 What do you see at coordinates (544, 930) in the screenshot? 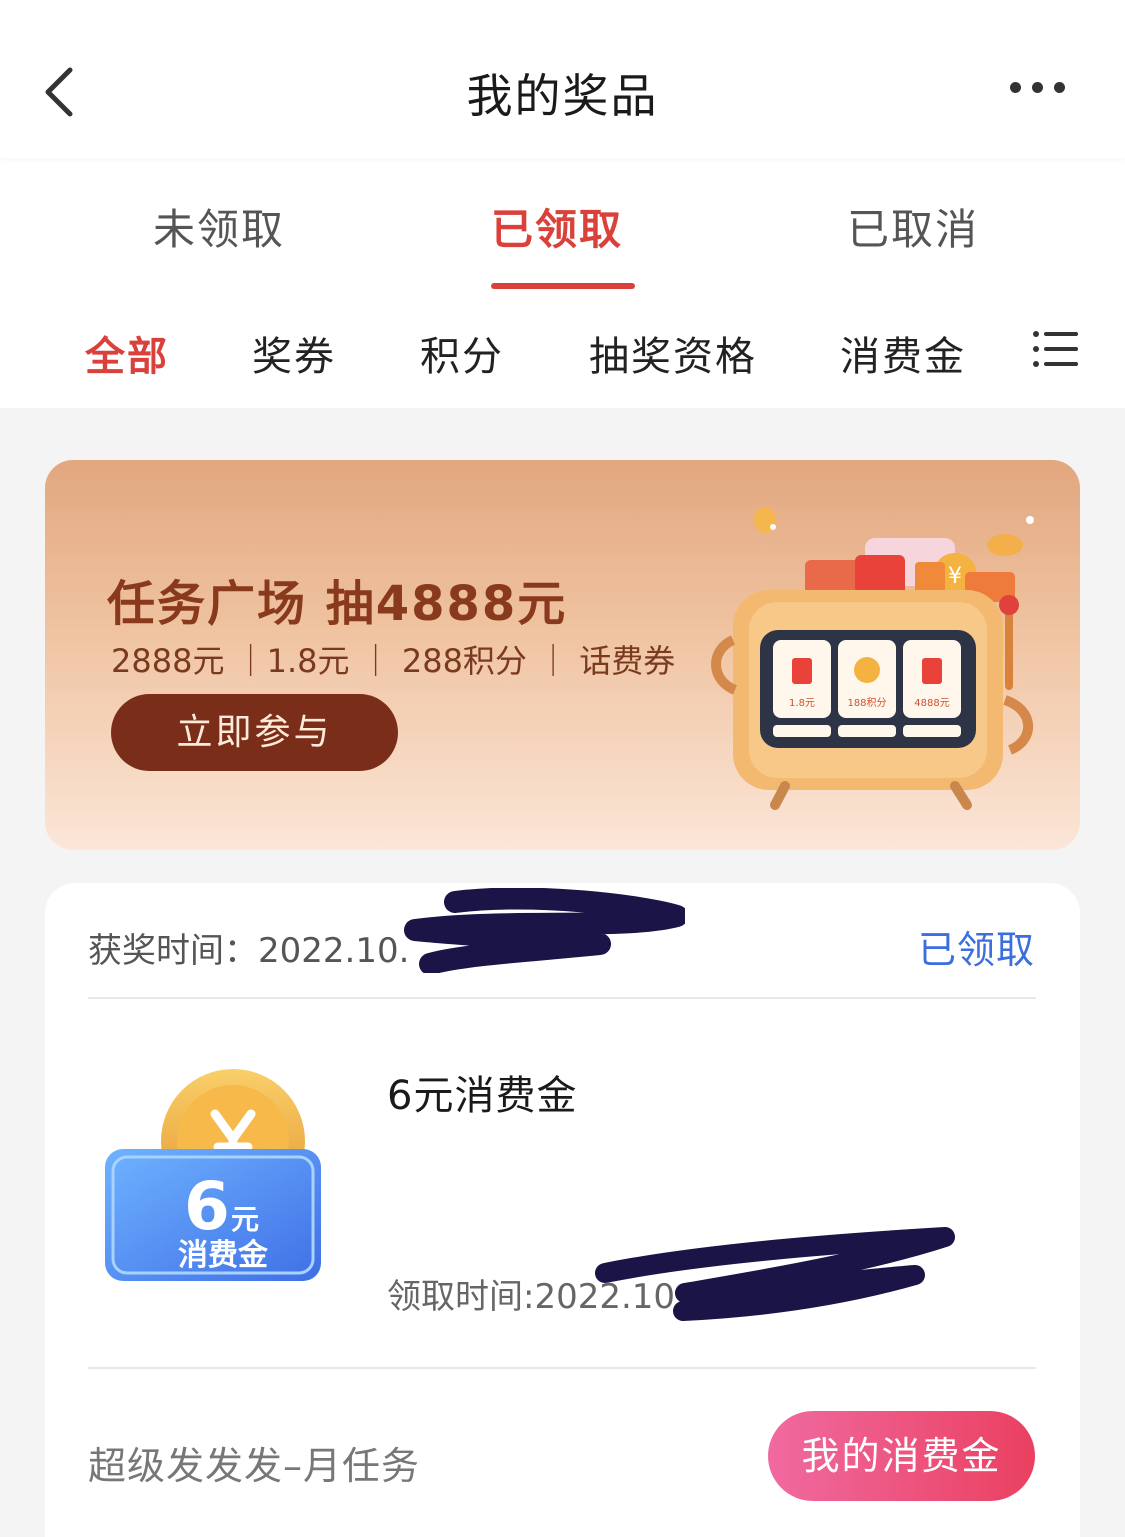
I see `redaction-scribble` at bounding box center [544, 930].